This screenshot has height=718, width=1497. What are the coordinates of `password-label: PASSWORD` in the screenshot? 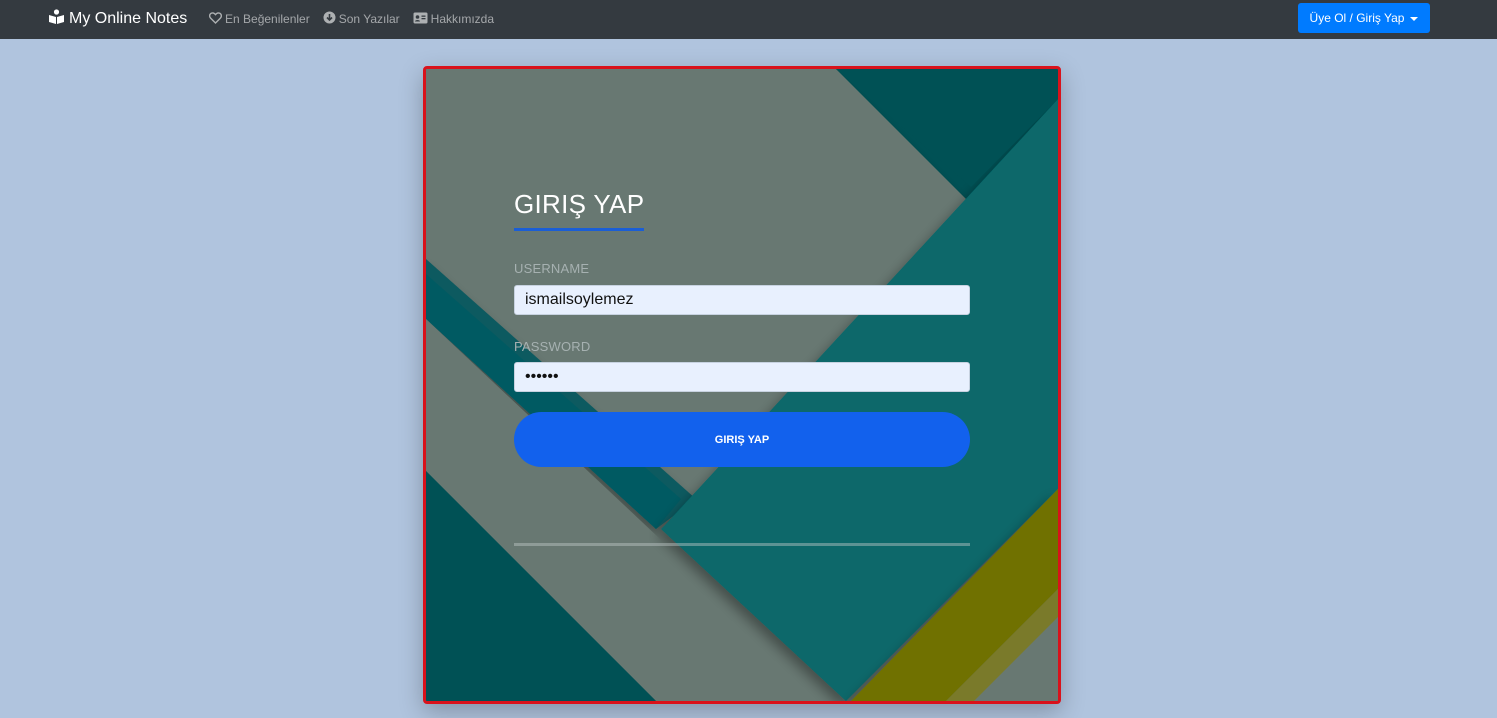 It's located at (552, 346).